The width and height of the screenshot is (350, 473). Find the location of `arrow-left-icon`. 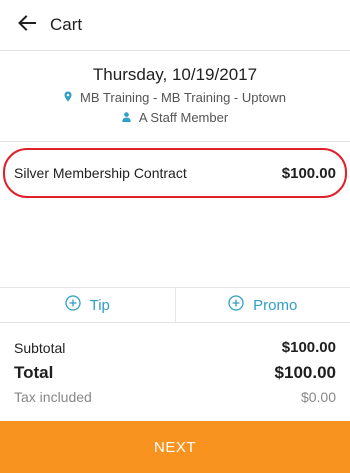

arrow-left-icon is located at coordinates (27, 25).